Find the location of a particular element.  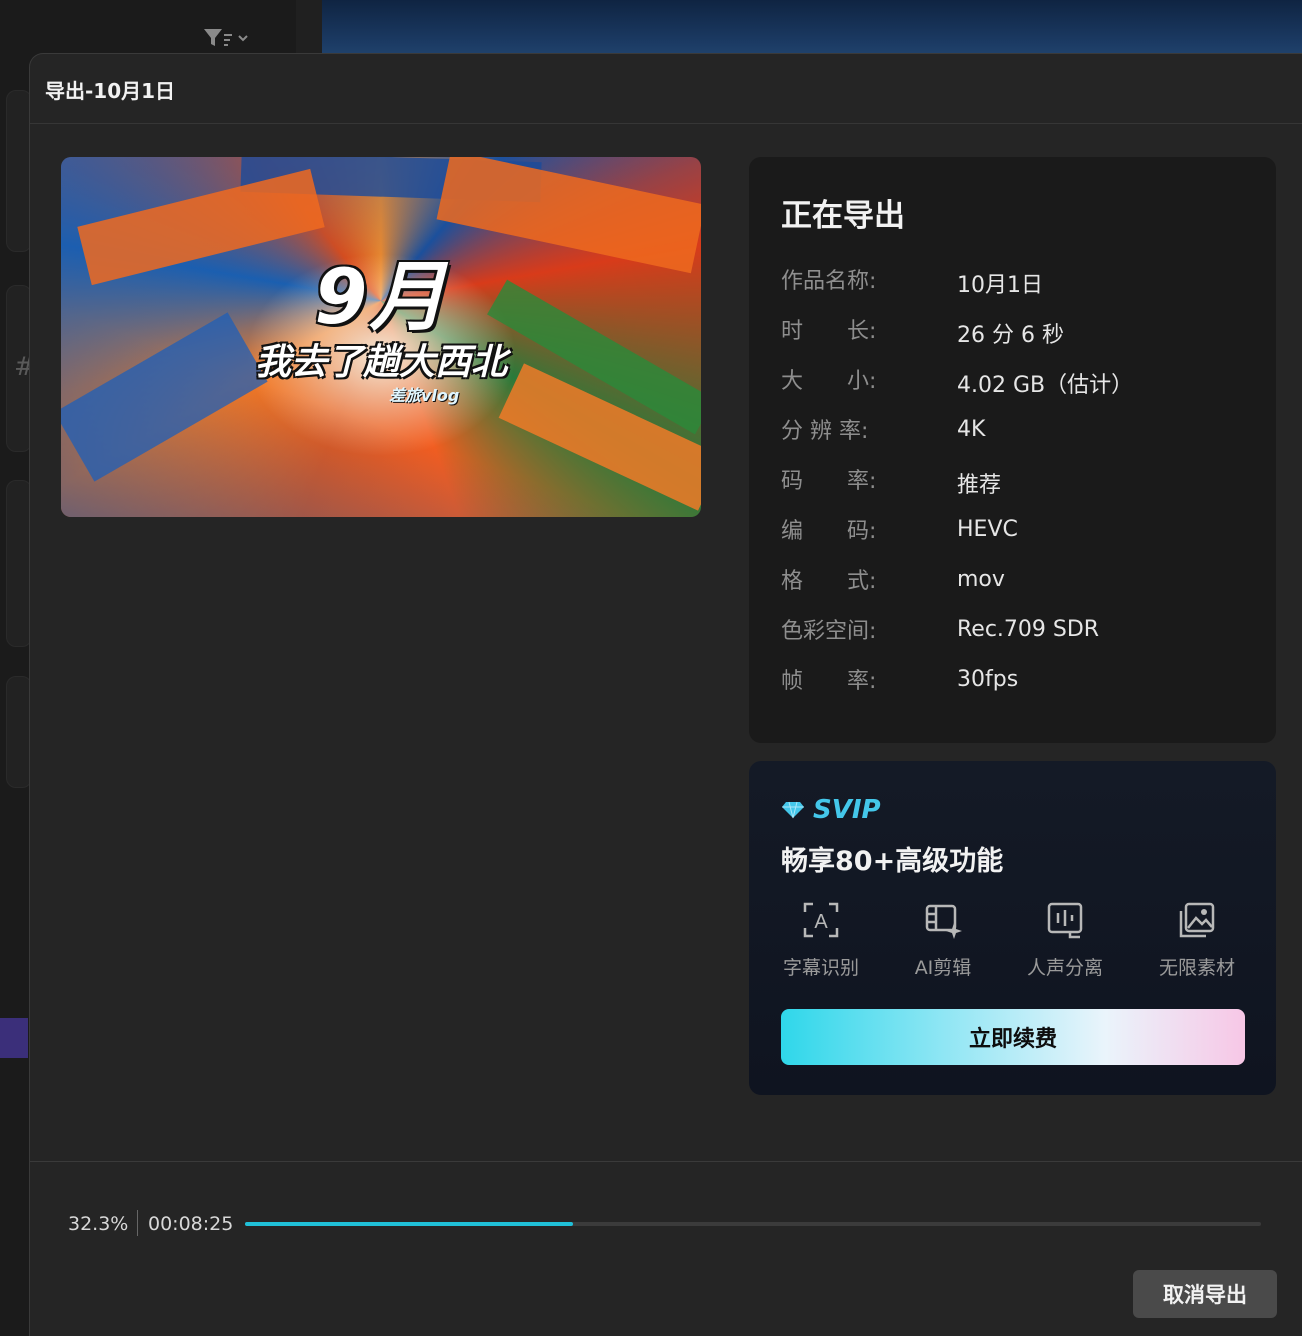

progress-separator is located at coordinates (137, 1223).